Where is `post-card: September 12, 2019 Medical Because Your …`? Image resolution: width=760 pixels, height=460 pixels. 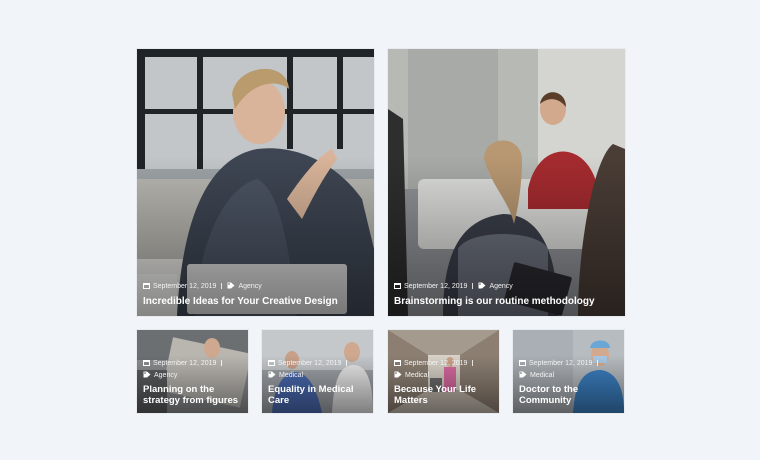
post-card: September 12, 2019 Medical Because Your … is located at coordinates (443, 371).